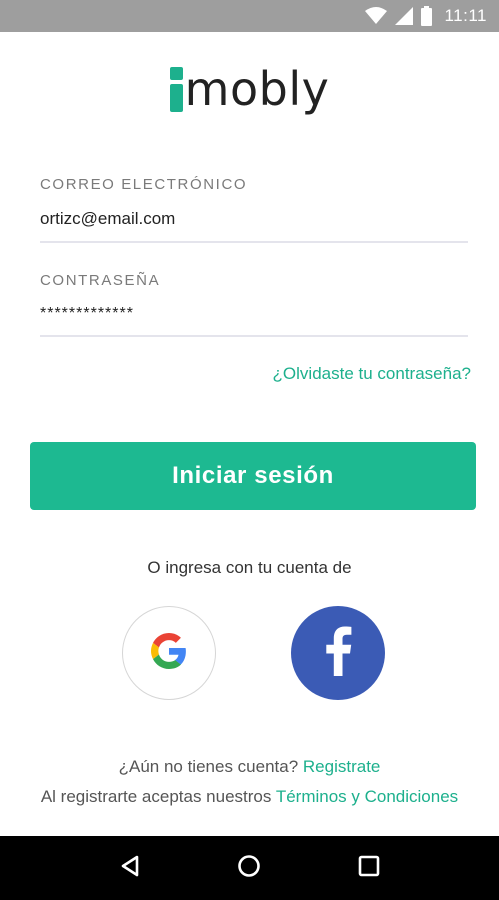  I want to click on signup-prompt: ¿Aún no tienes cuenta? Registrate, so click(249, 767).